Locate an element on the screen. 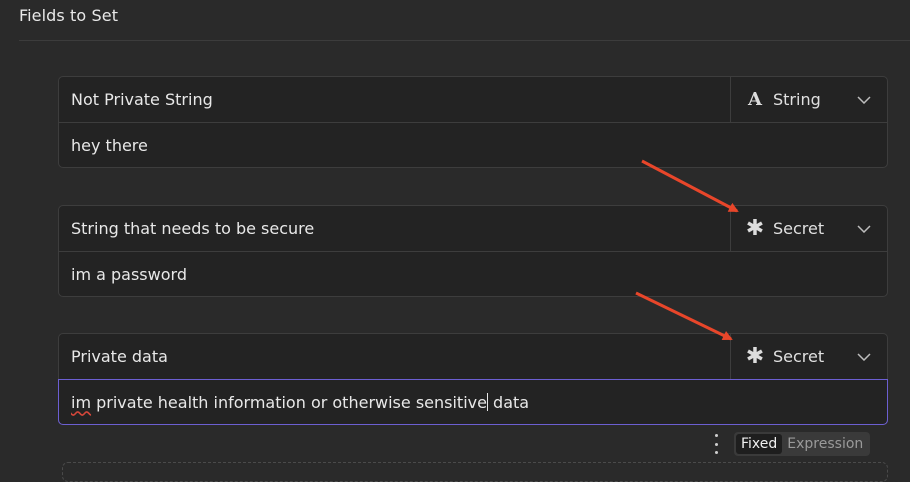 The width and height of the screenshot is (910, 482). field-header: String that needs to be secure ✱ Secret is located at coordinates (473, 229).